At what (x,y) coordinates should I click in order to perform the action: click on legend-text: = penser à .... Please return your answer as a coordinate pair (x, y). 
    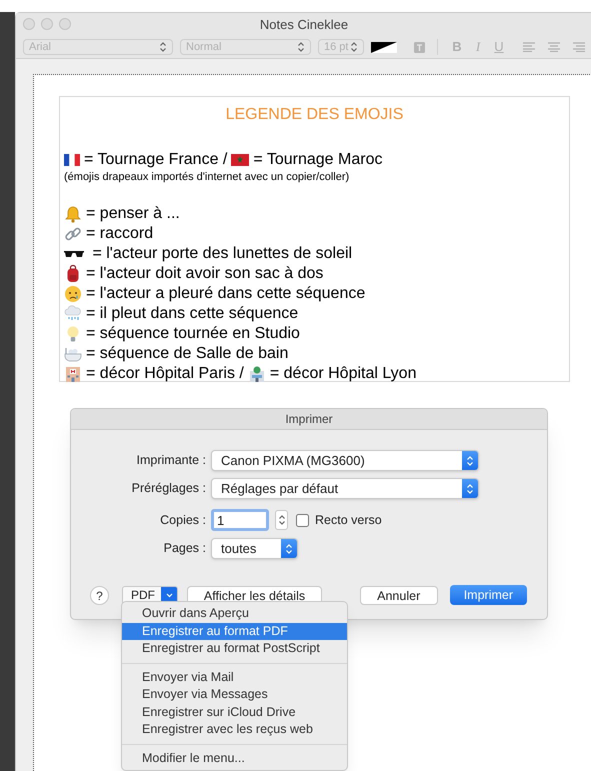
    Looking at the image, I should click on (133, 214).